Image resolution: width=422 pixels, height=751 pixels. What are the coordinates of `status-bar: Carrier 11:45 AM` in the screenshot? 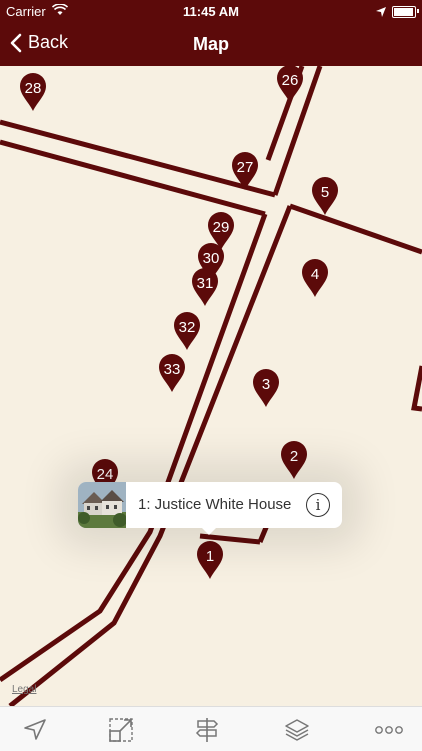 It's located at (211, 11).